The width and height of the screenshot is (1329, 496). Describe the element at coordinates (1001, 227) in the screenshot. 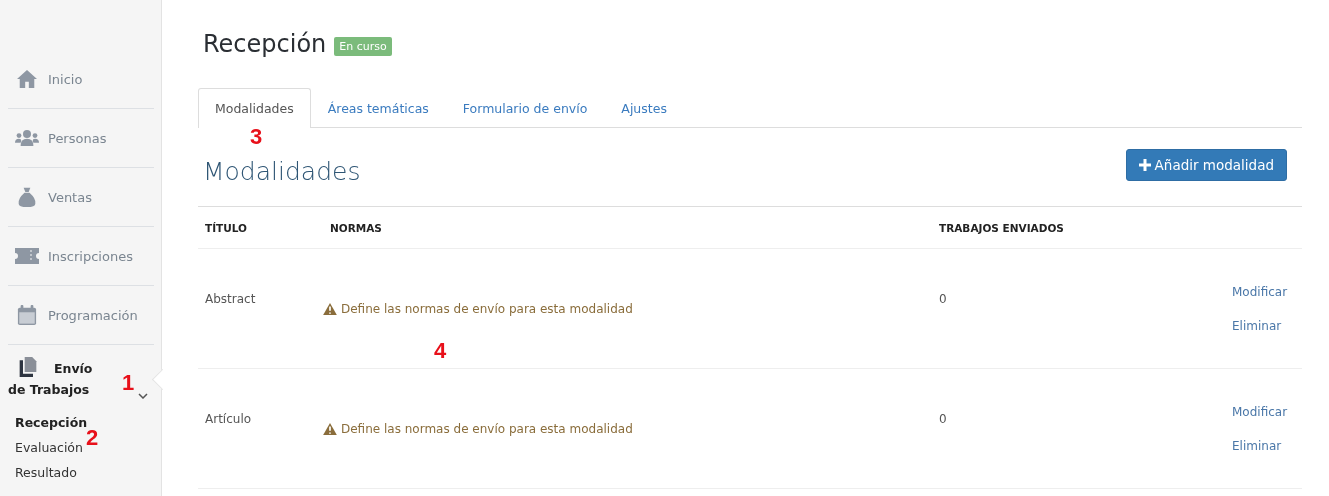

I see `column-header: TRABAJOS ENVIADOS` at that location.